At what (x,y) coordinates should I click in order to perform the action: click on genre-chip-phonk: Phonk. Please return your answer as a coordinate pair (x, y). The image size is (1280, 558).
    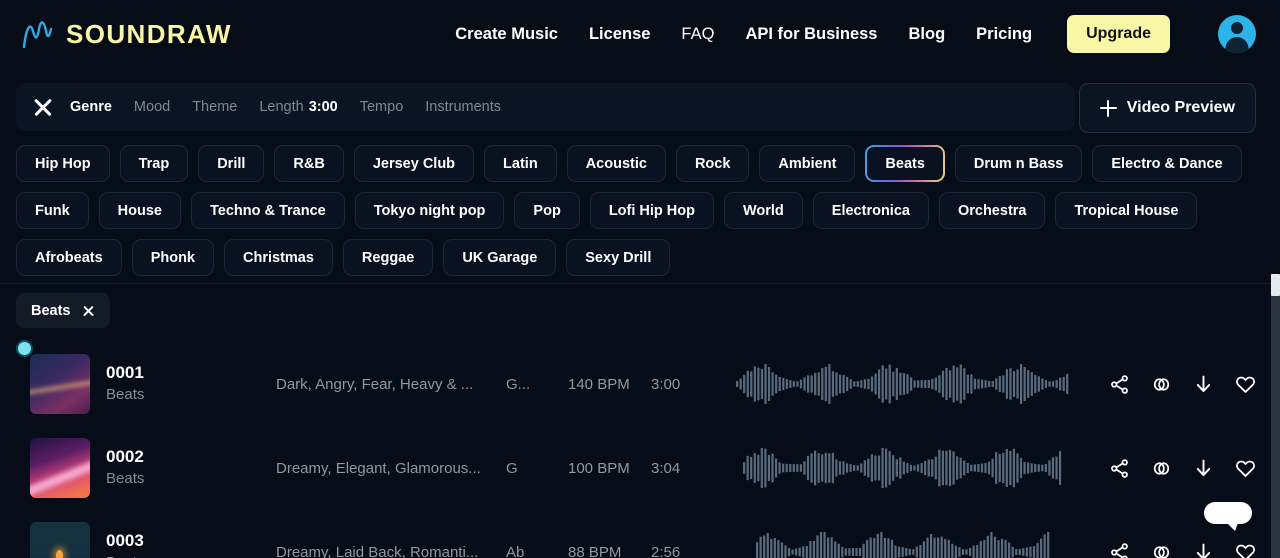
    Looking at the image, I should click on (172, 257).